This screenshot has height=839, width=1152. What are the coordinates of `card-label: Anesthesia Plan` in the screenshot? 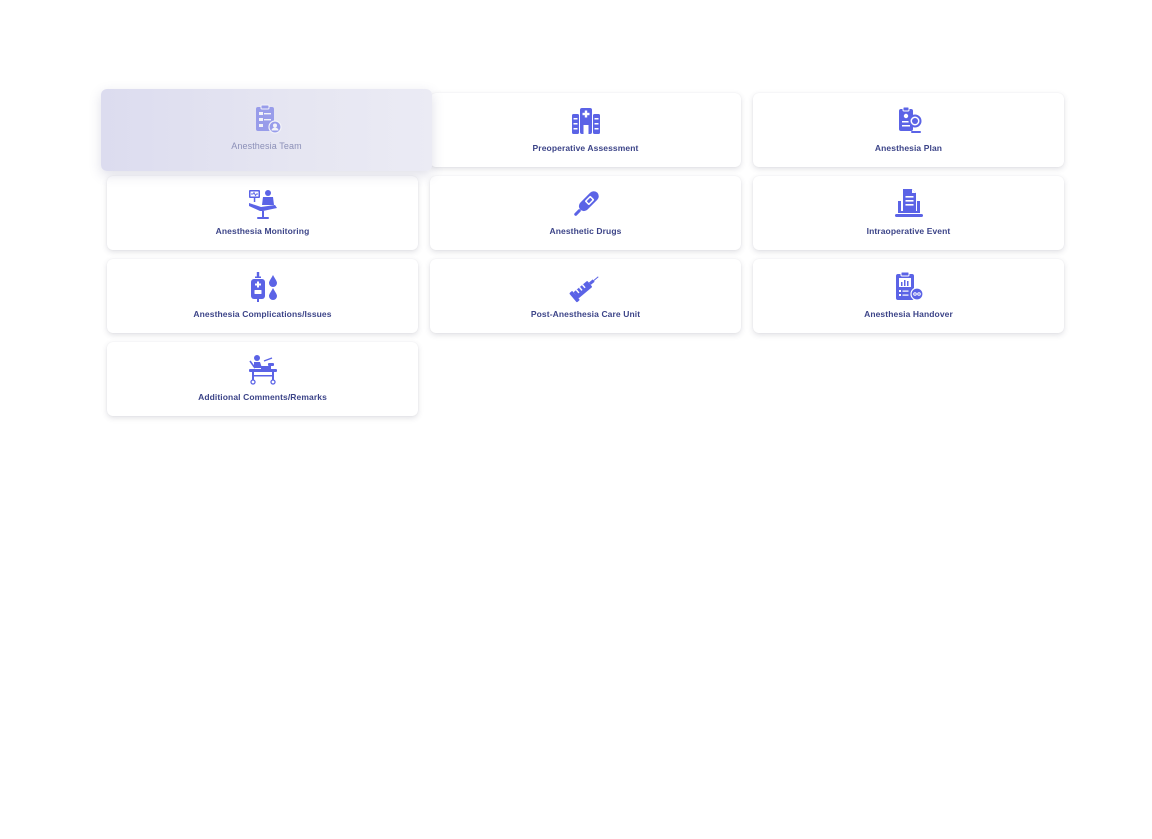 It's located at (908, 148).